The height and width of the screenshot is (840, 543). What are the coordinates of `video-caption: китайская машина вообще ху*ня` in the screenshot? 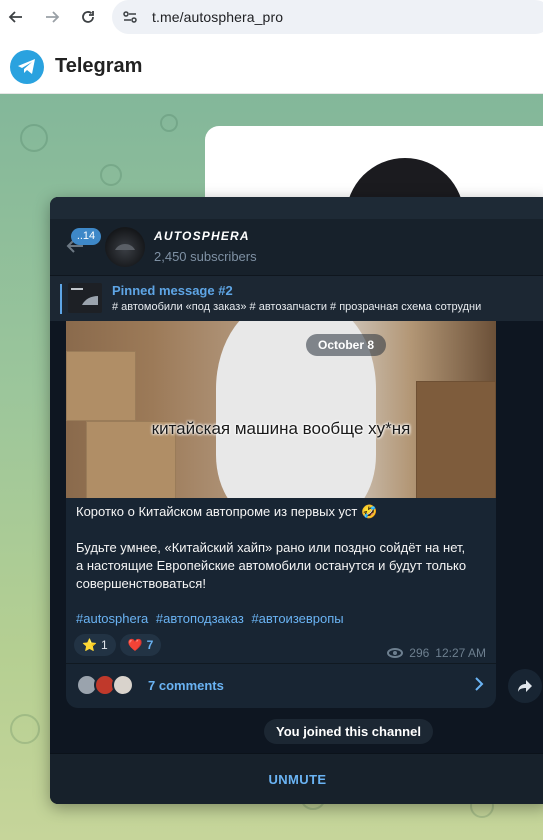 It's located at (281, 428).